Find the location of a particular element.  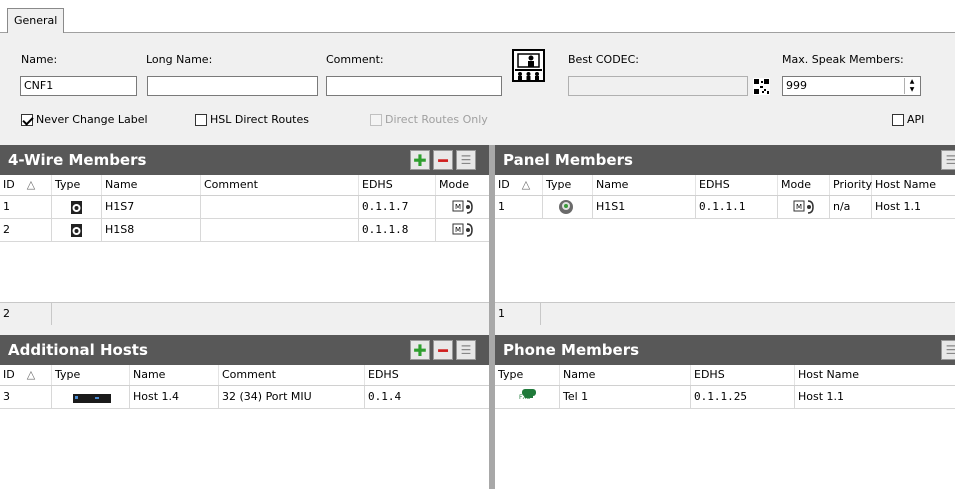

max-speak-input: 999 ▲ ▼ is located at coordinates (851, 86).